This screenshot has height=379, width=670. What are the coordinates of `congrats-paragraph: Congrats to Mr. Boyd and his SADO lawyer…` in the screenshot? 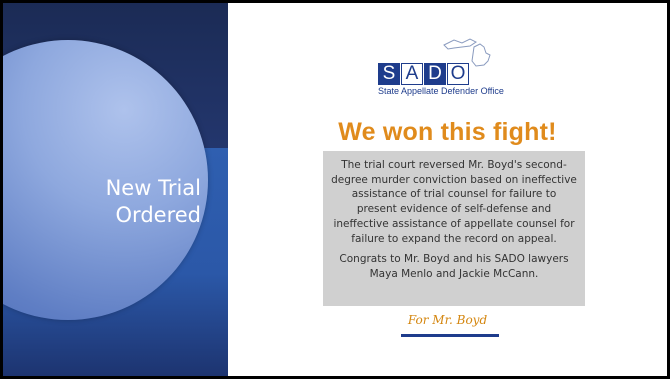 It's located at (454, 266).